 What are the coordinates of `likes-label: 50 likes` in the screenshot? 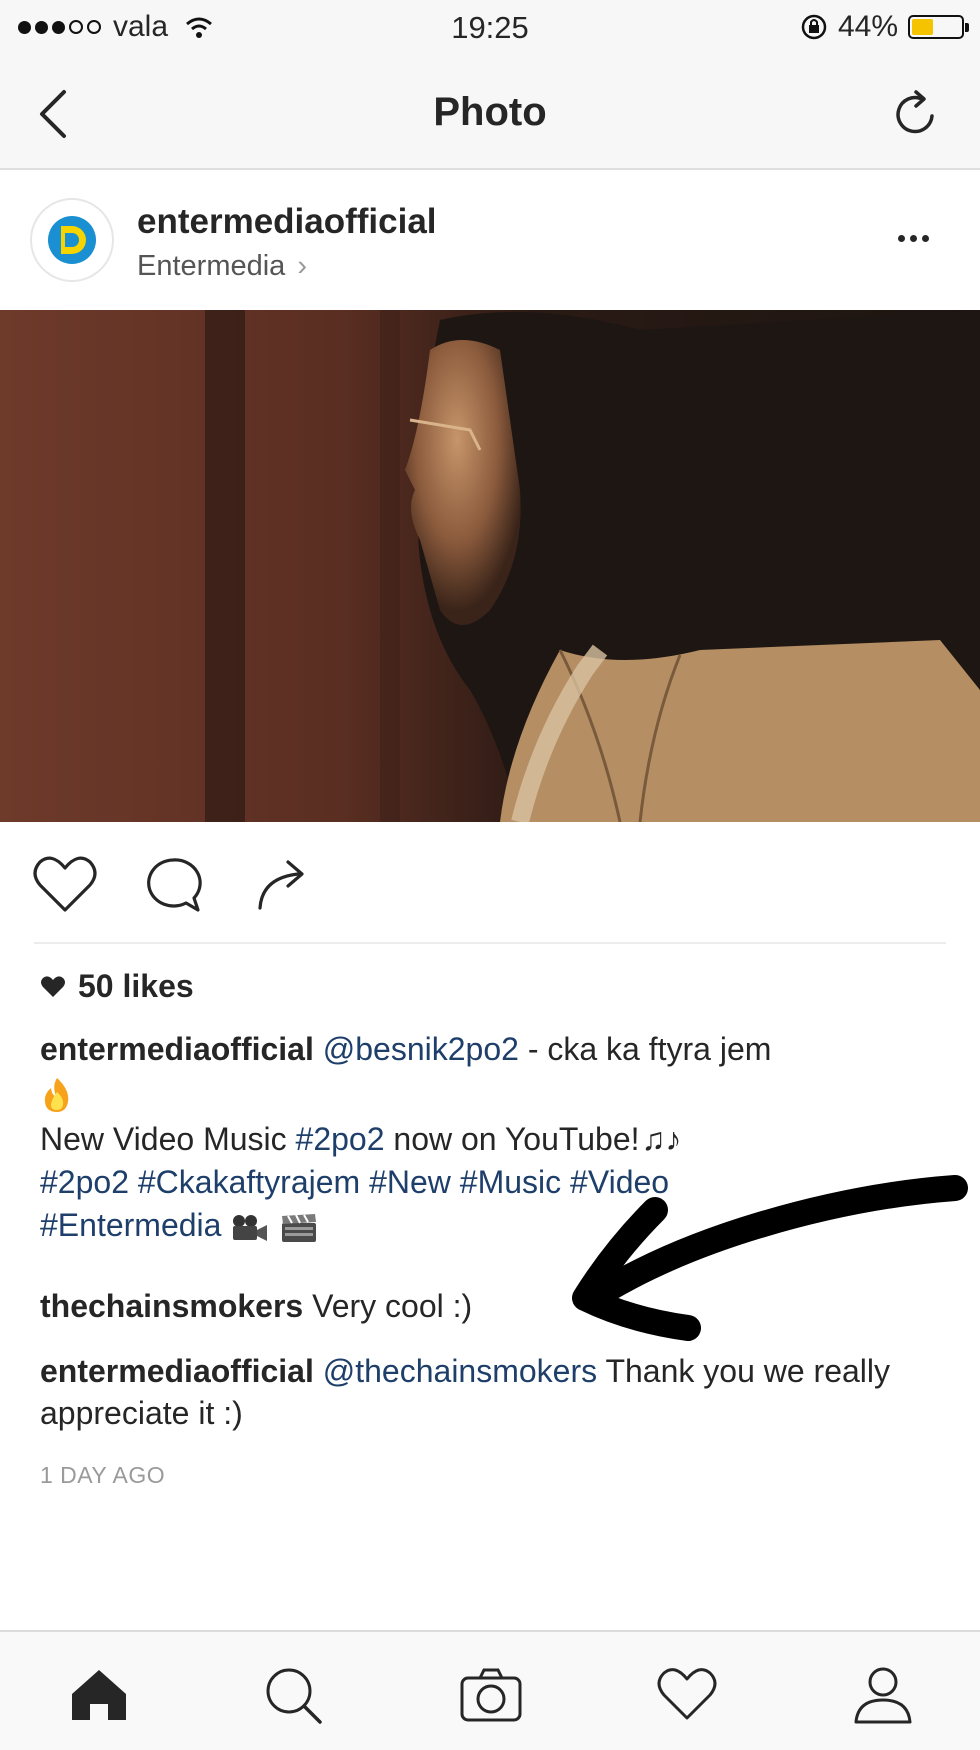 It's located at (136, 986).